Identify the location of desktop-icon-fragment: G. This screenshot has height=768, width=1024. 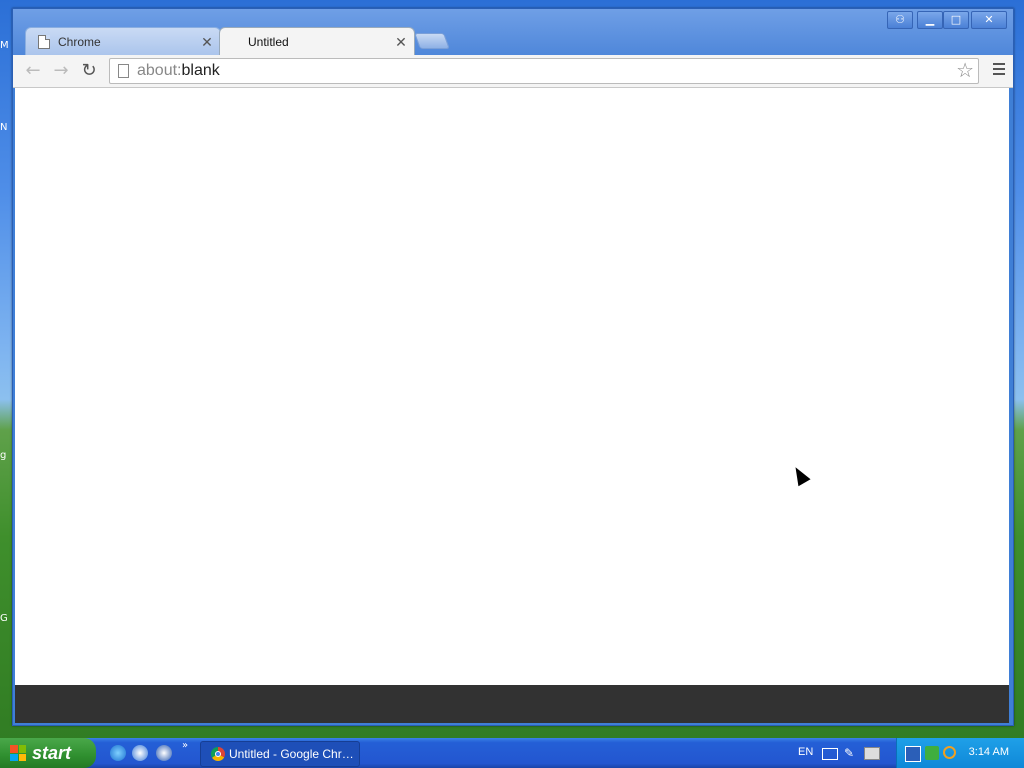
(4, 618).